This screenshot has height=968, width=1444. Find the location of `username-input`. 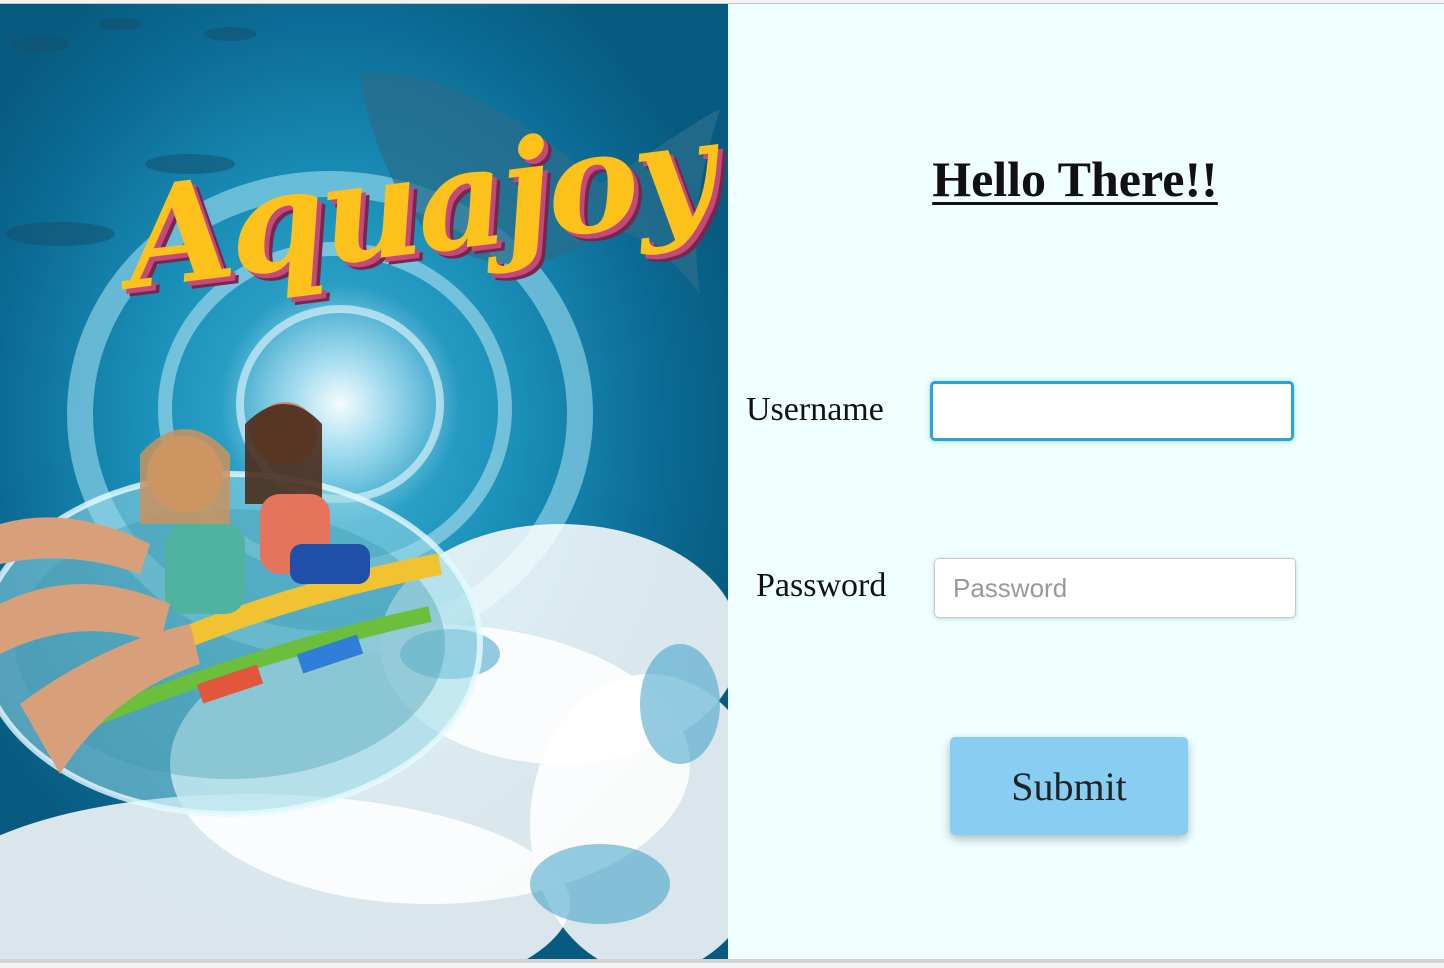

username-input is located at coordinates (1112, 411).